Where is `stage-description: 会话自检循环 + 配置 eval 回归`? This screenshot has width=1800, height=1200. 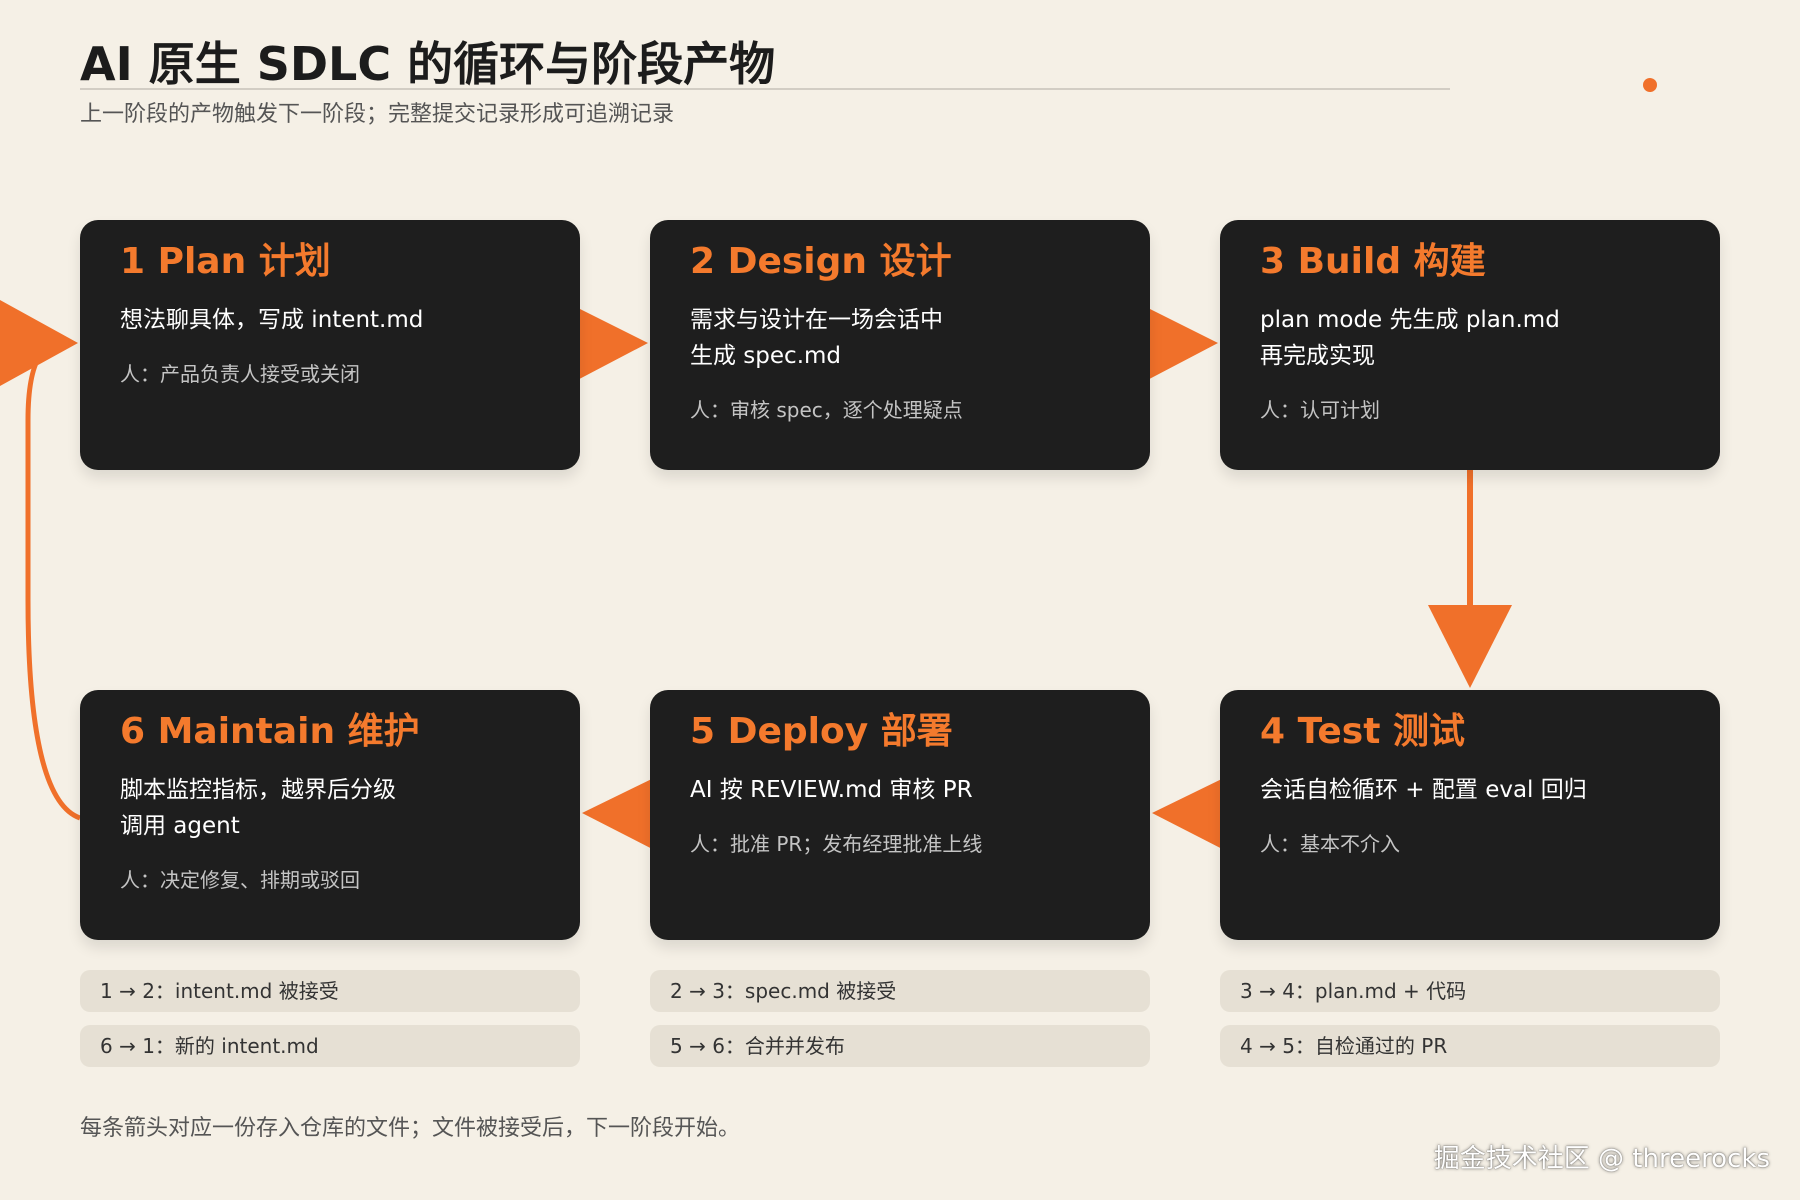
stage-description: 会话自检循环 + 配置 eval 回归 is located at coordinates (1423, 790).